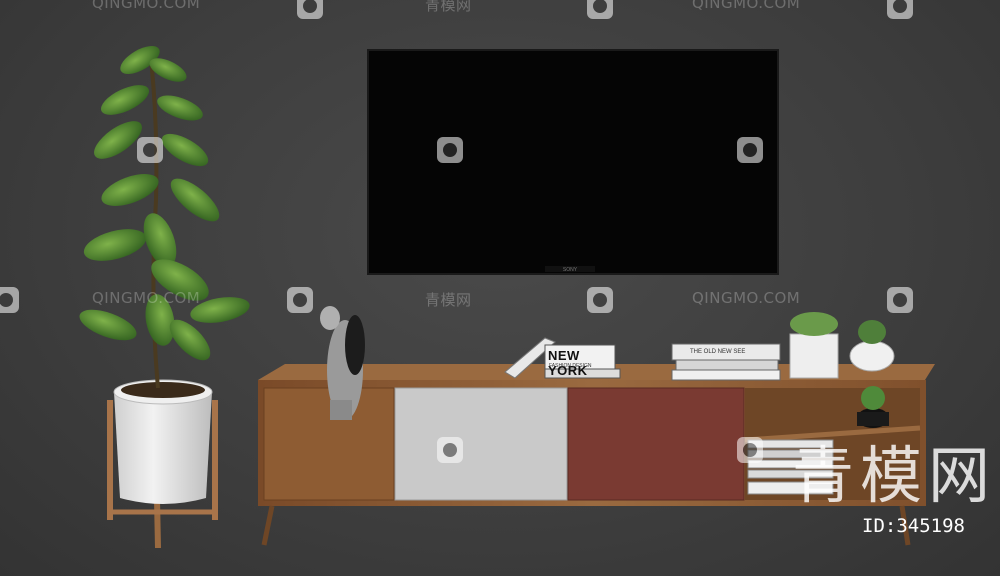 This screenshot has width=1000, height=576. Describe the element at coordinates (913, 526) in the screenshot. I see `model-id-label: ID:345198` at that location.